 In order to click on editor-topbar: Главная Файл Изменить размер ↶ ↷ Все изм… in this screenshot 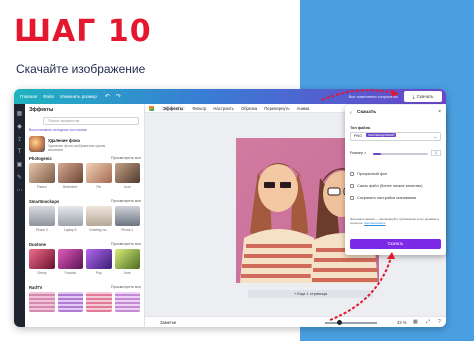, I will do `click(230, 96)`.